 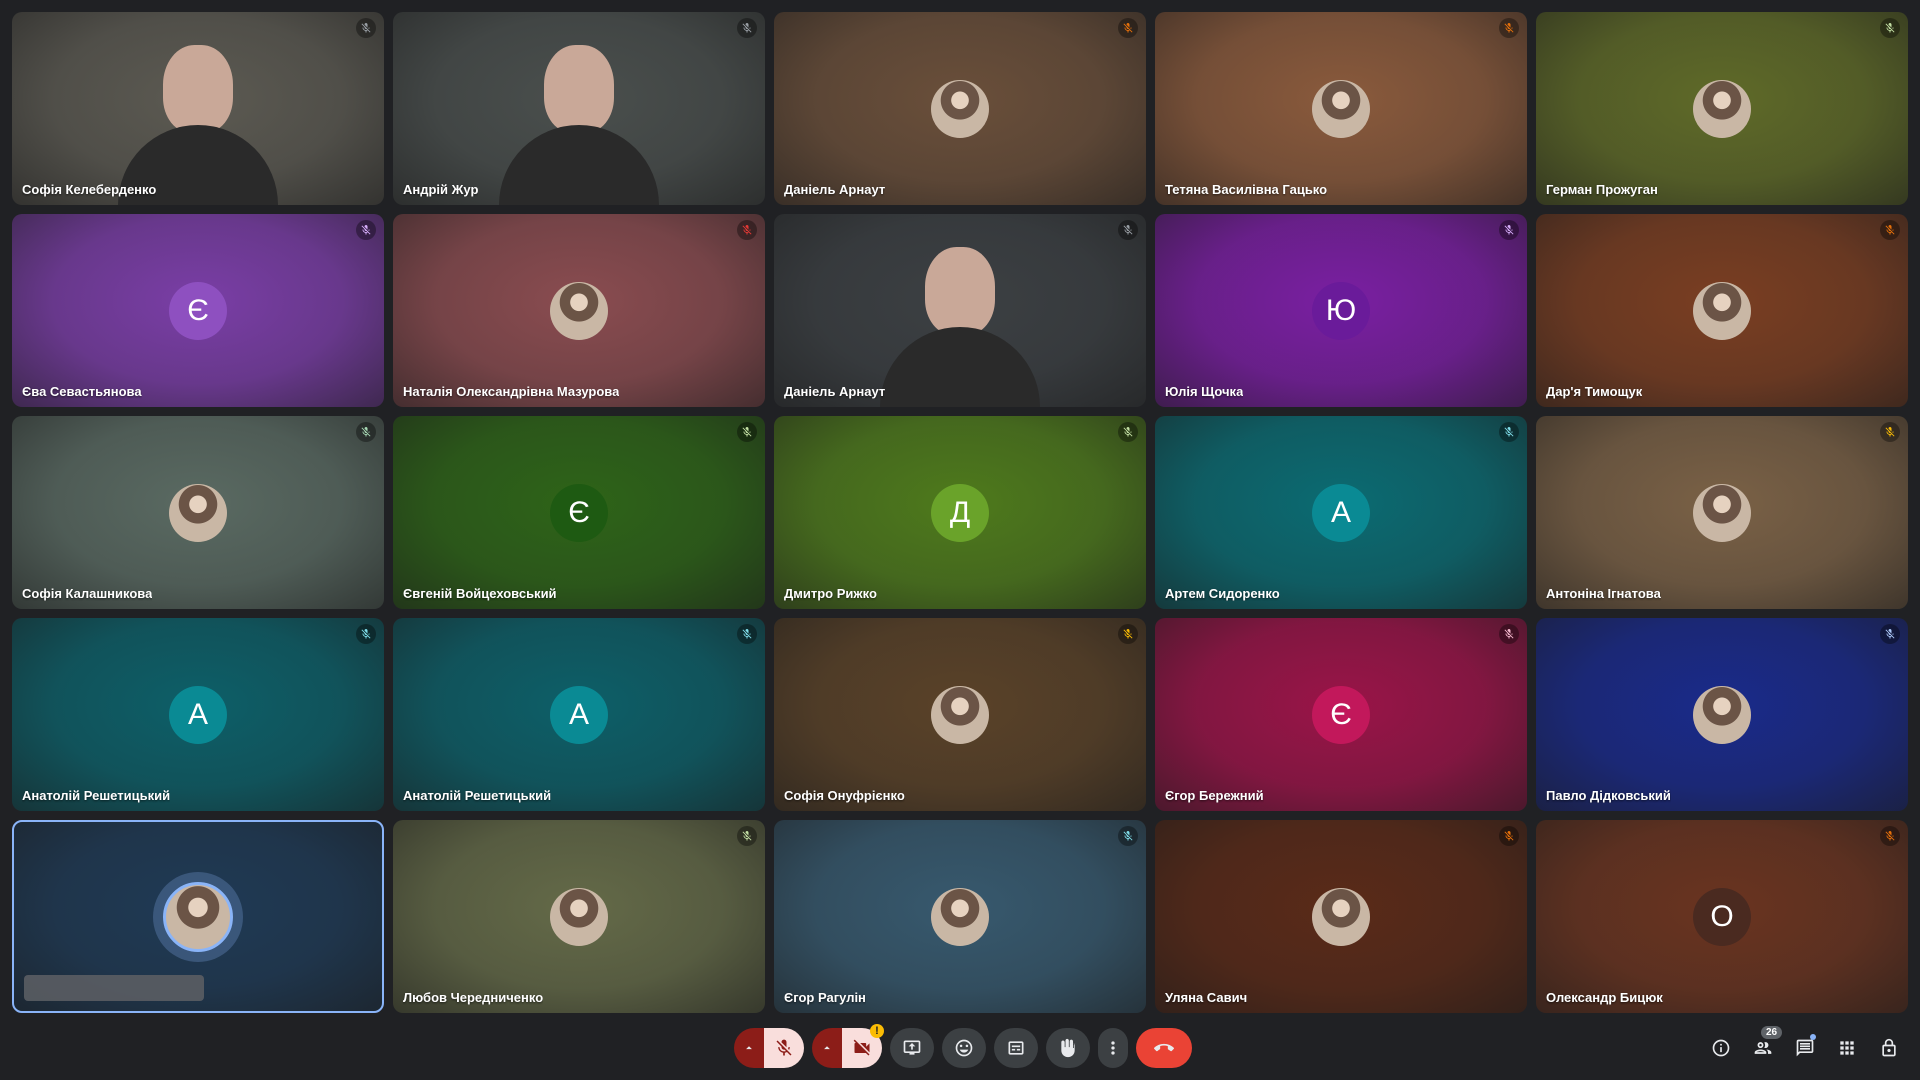 I want to click on participant-tile: Дар'я Тимощук, so click(x=1722, y=310).